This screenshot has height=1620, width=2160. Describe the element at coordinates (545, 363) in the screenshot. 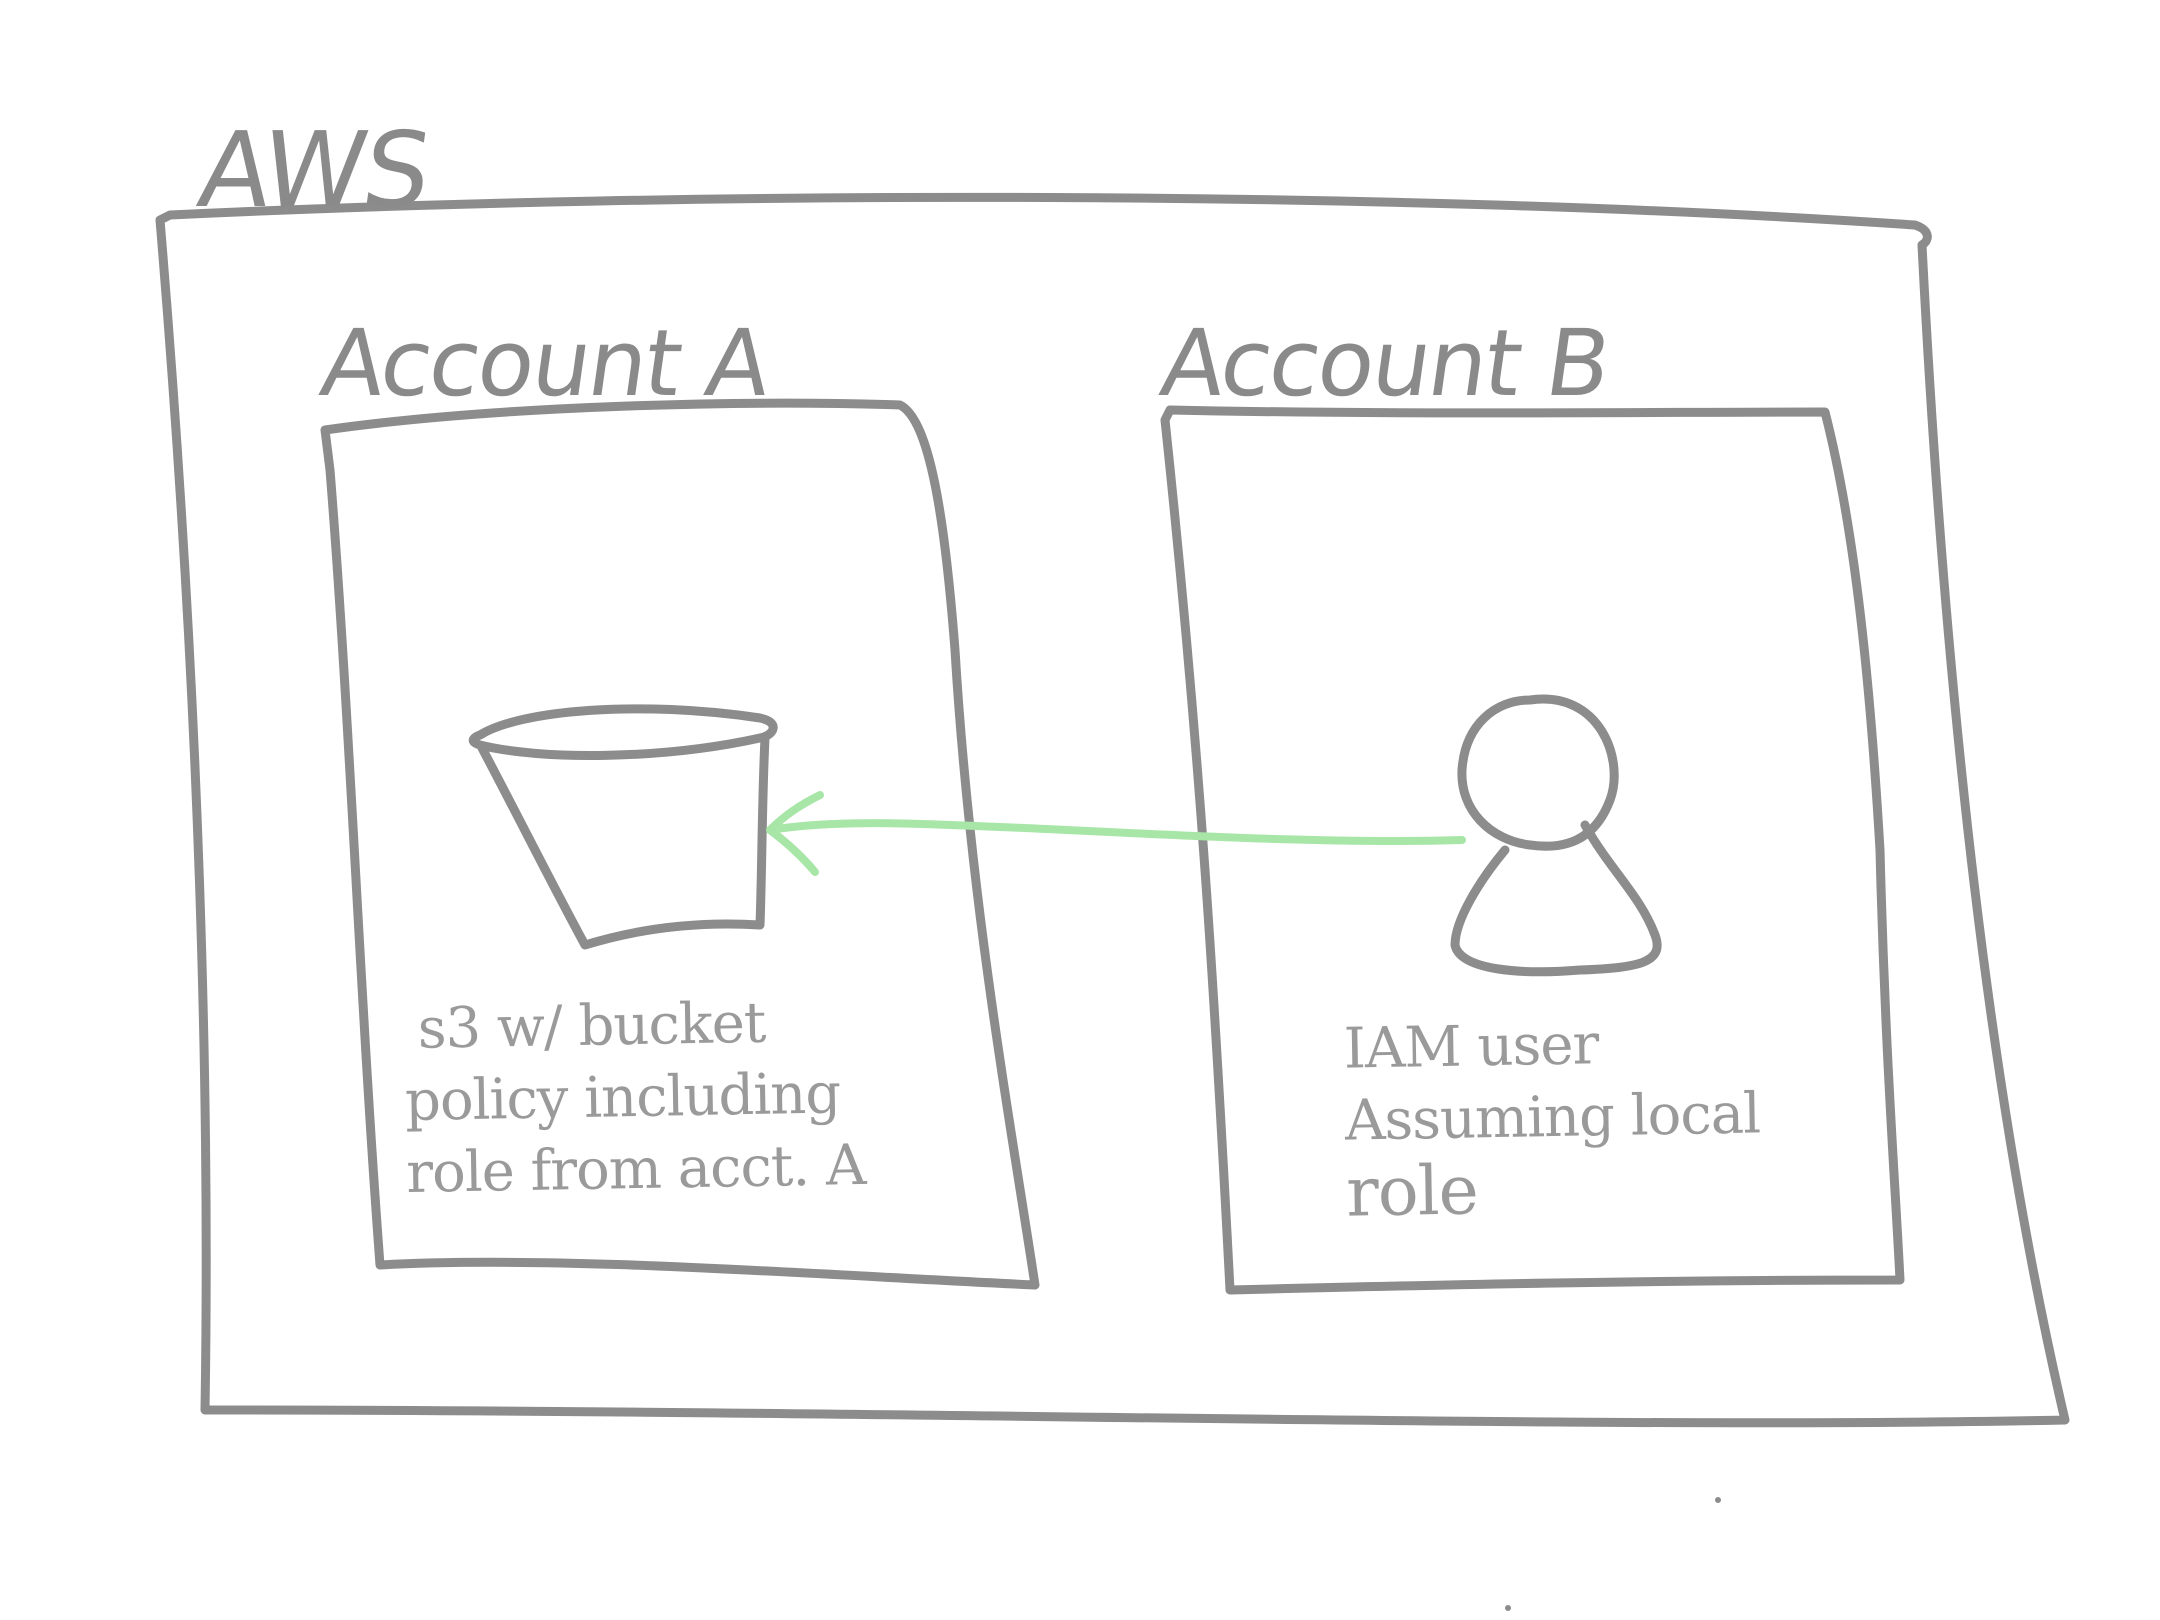

I see `account-a-label: Account A` at that location.